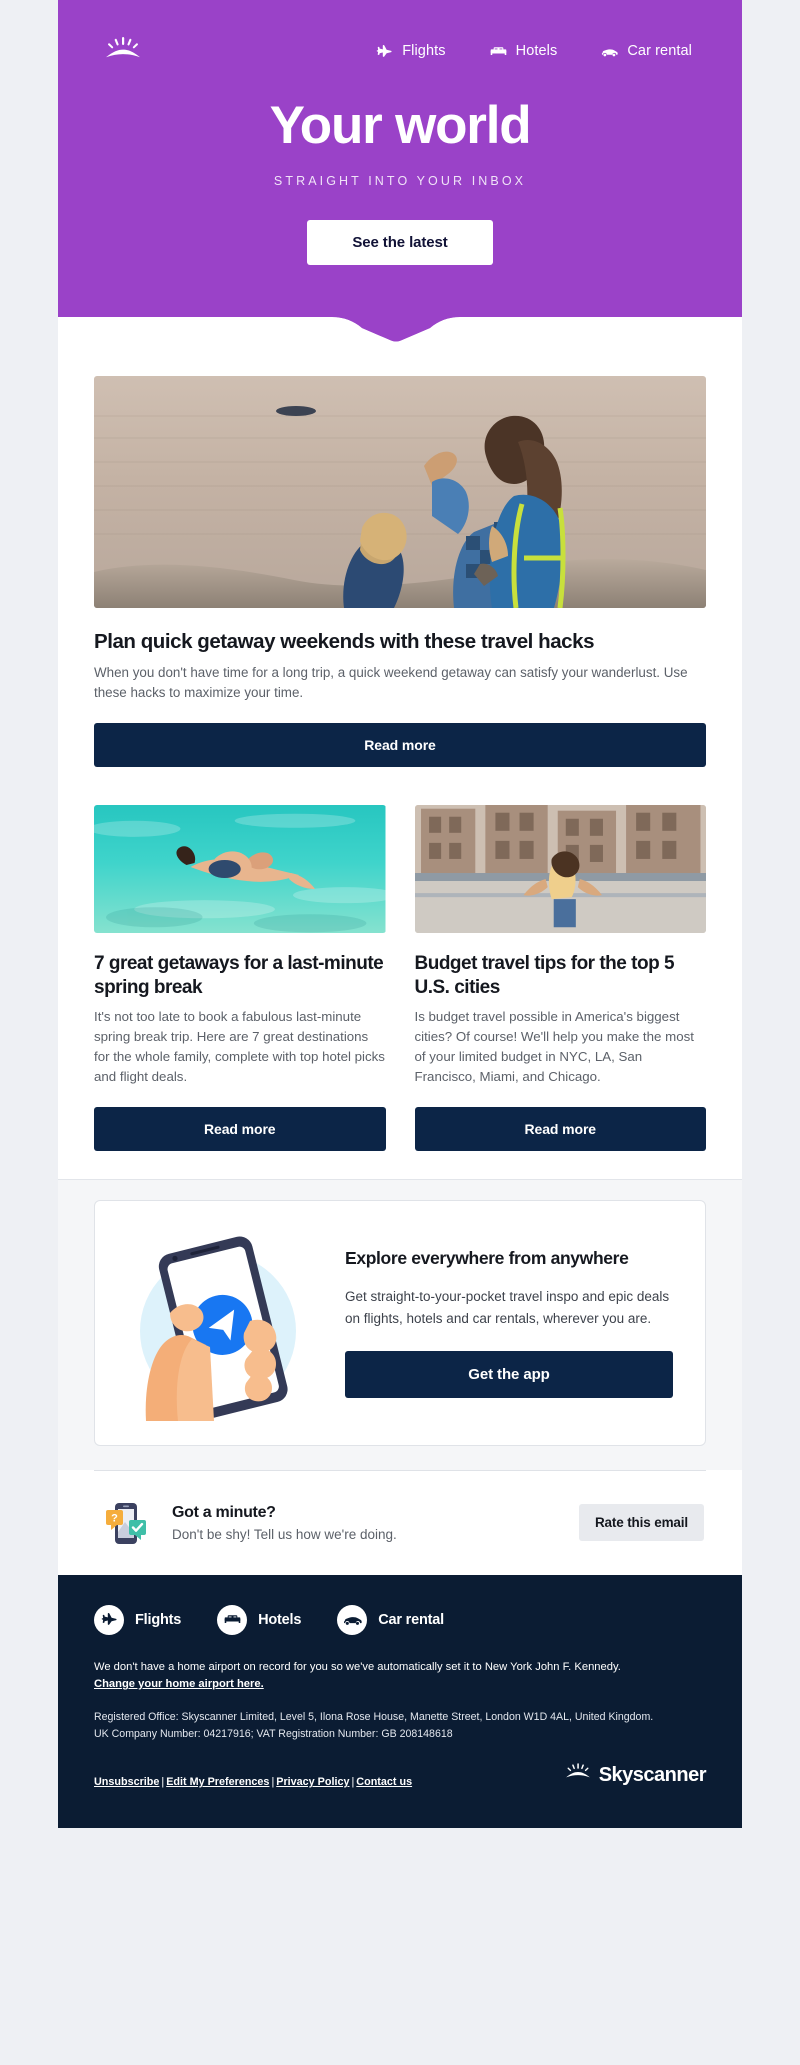  I want to click on change-home-airport-link: Change your home airport here., so click(179, 1684).